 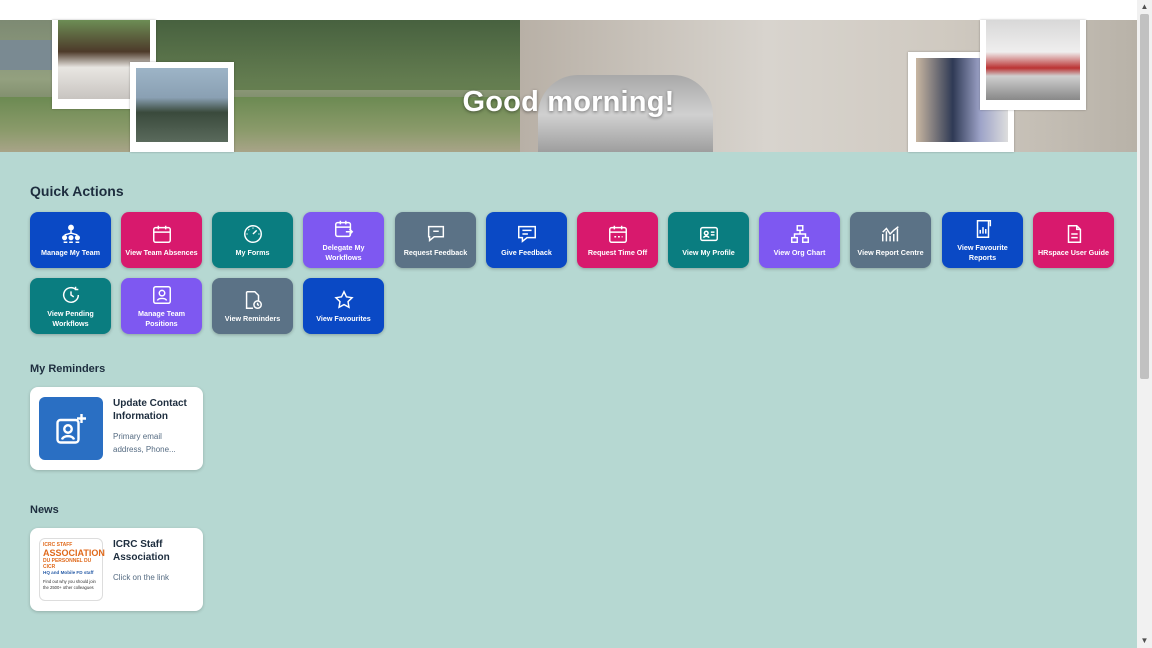 What do you see at coordinates (708, 233) in the screenshot?
I see `profile-card-icon` at bounding box center [708, 233].